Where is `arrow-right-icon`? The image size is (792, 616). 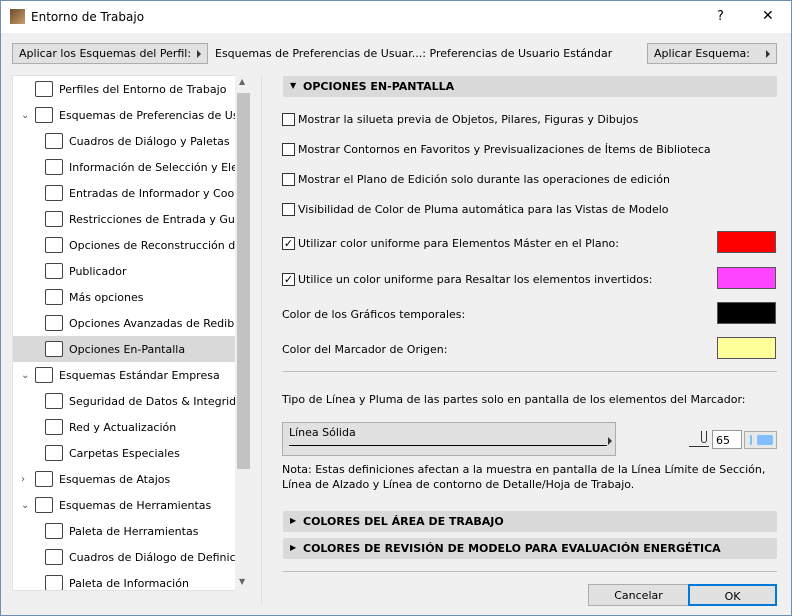 arrow-right-icon is located at coordinates (199, 54).